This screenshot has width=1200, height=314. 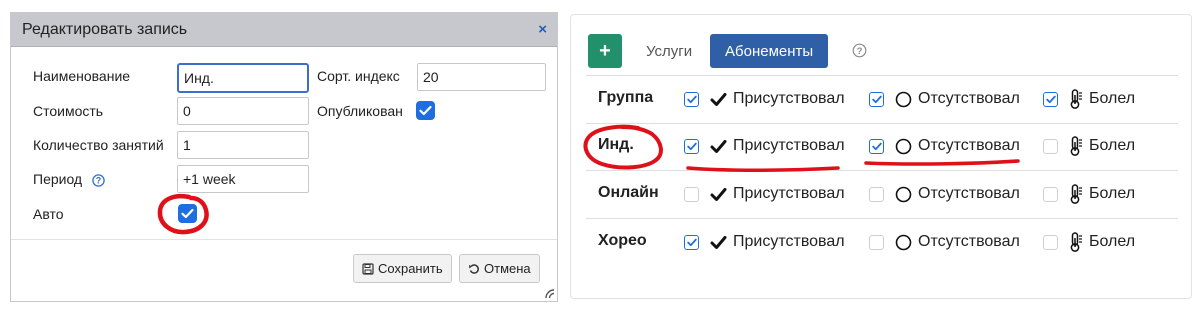 I want to click on published-label: Опубликован, so click(x=360, y=111).